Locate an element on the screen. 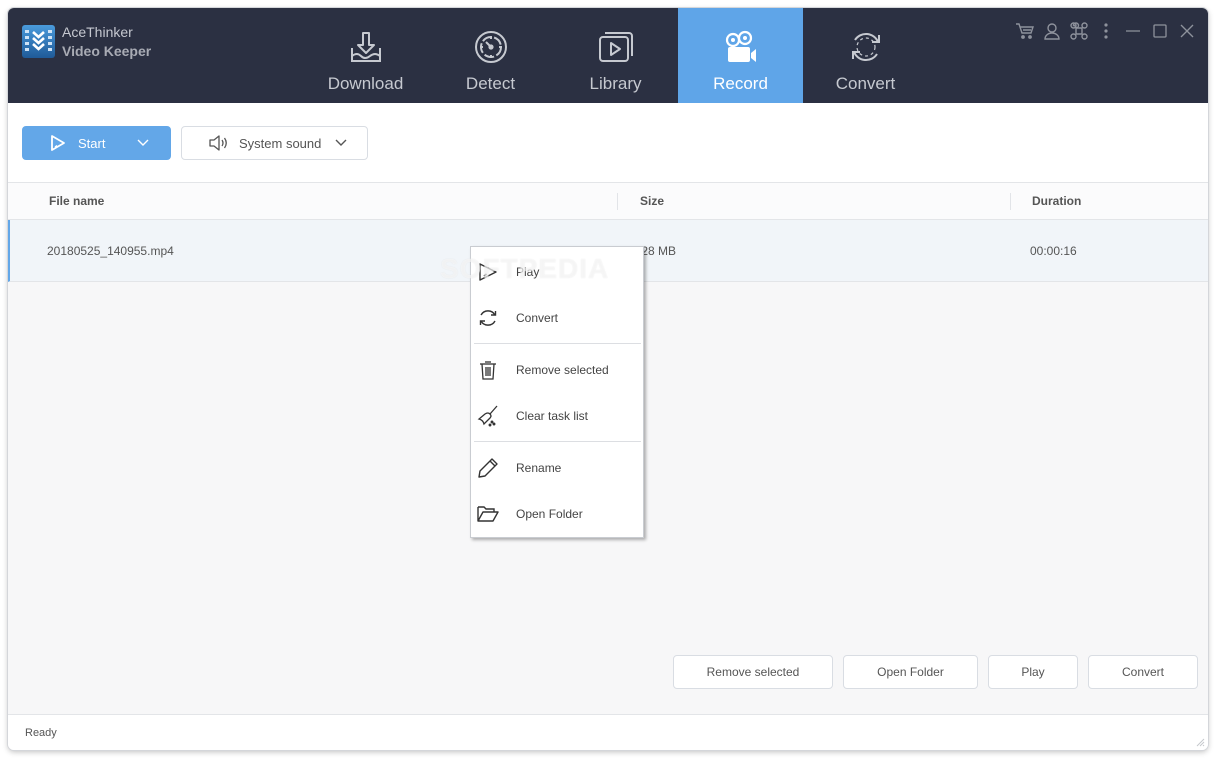 The height and width of the screenshot is (758, 1216). app-logo-icon is located at coordinates (38, 41).